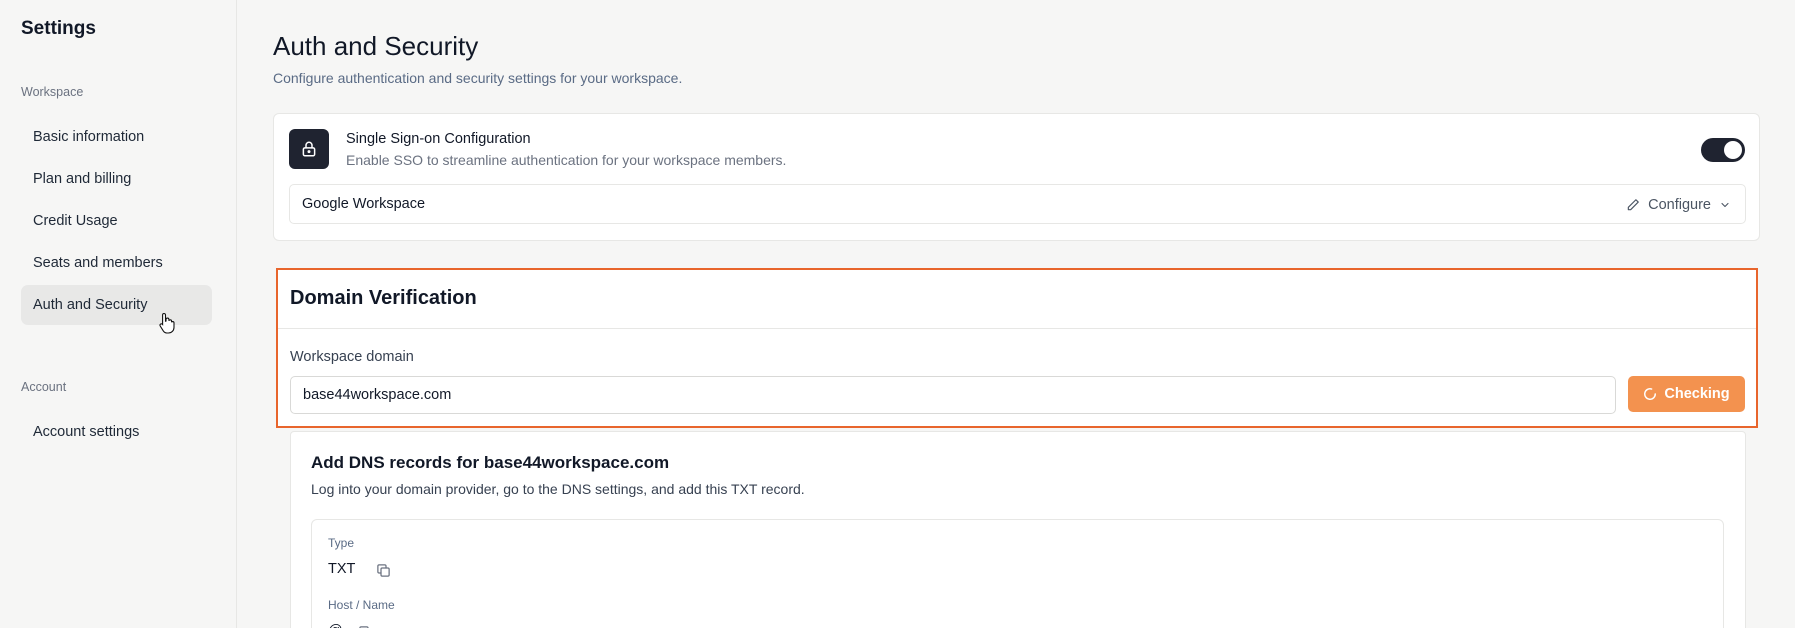 The width and height of the screenshot is (1795, 628). What do you see at coordinates (490, 462) in the screenshot?
I see `dns-title: Add DNS records for base44workspace.com` at bounding box center [490, 462].